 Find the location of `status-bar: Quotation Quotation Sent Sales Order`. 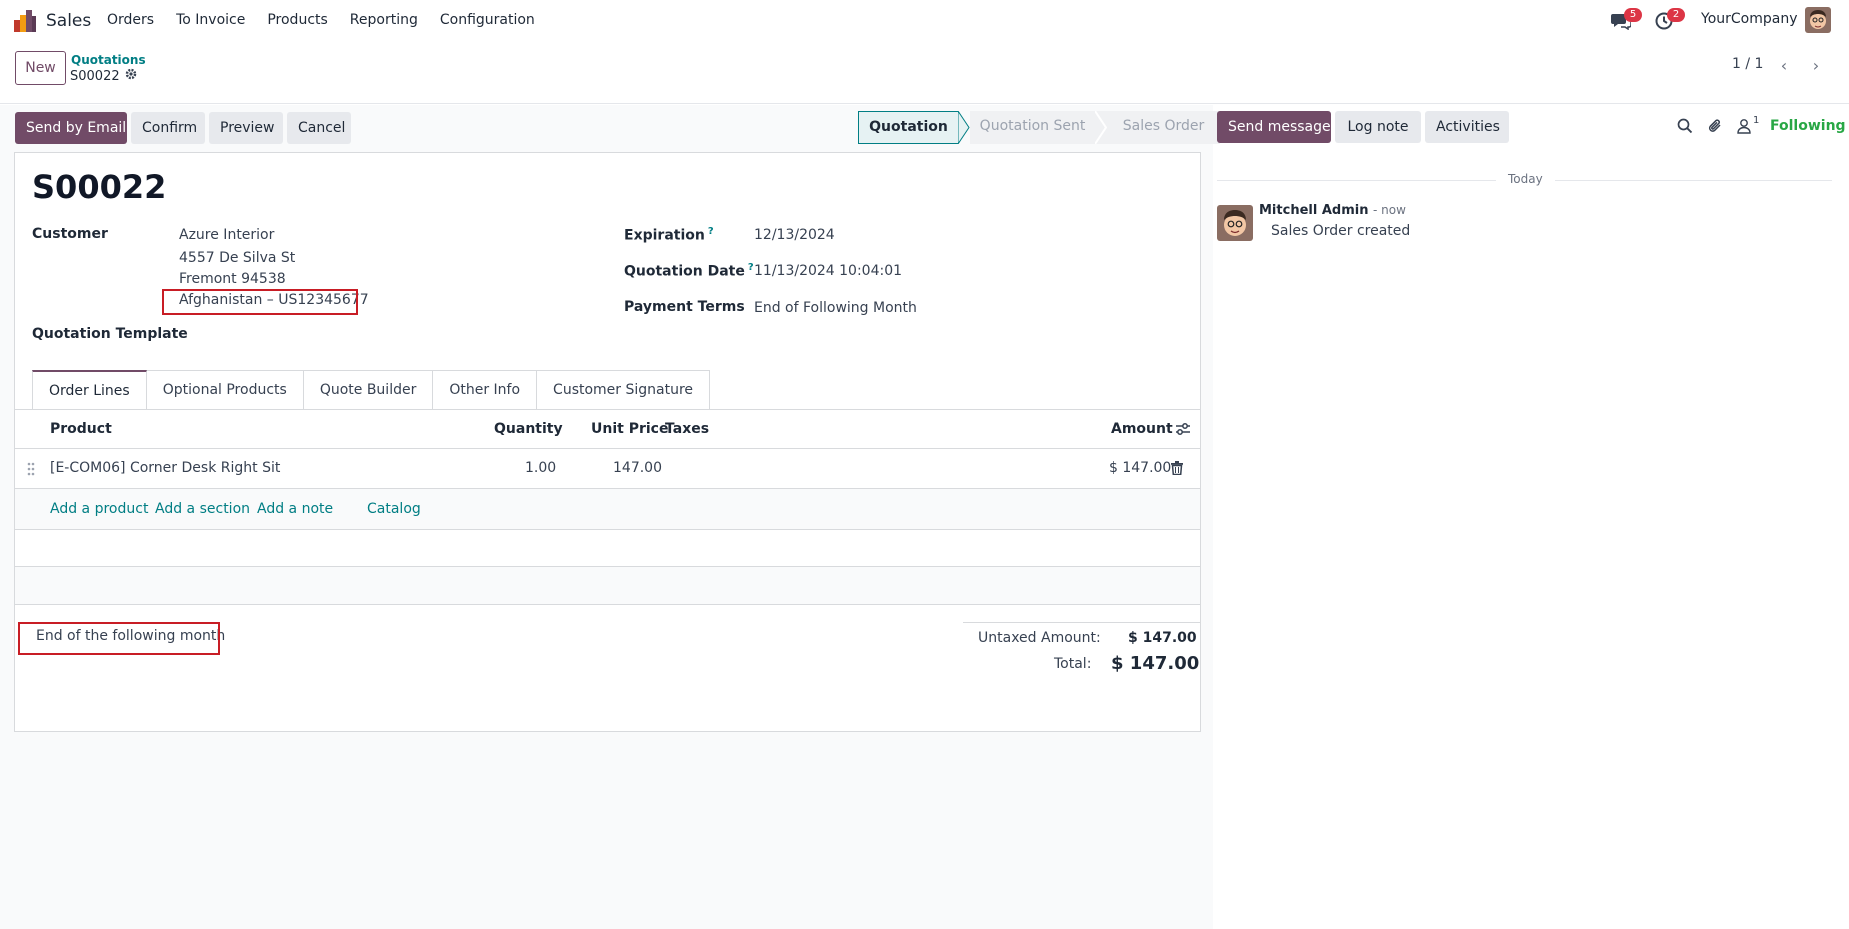

status-bar: Quotation Quotation Sent Sales Order is located at coordinates (1039, 127).